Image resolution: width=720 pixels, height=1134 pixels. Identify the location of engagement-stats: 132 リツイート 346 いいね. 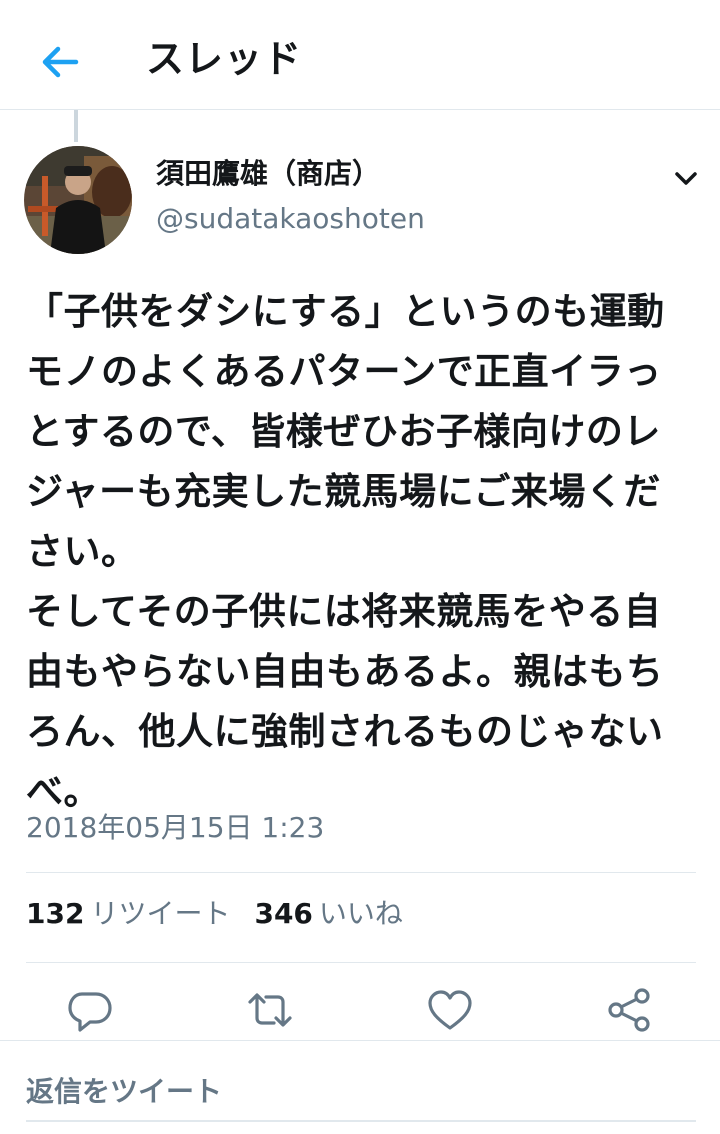
(226, 912).